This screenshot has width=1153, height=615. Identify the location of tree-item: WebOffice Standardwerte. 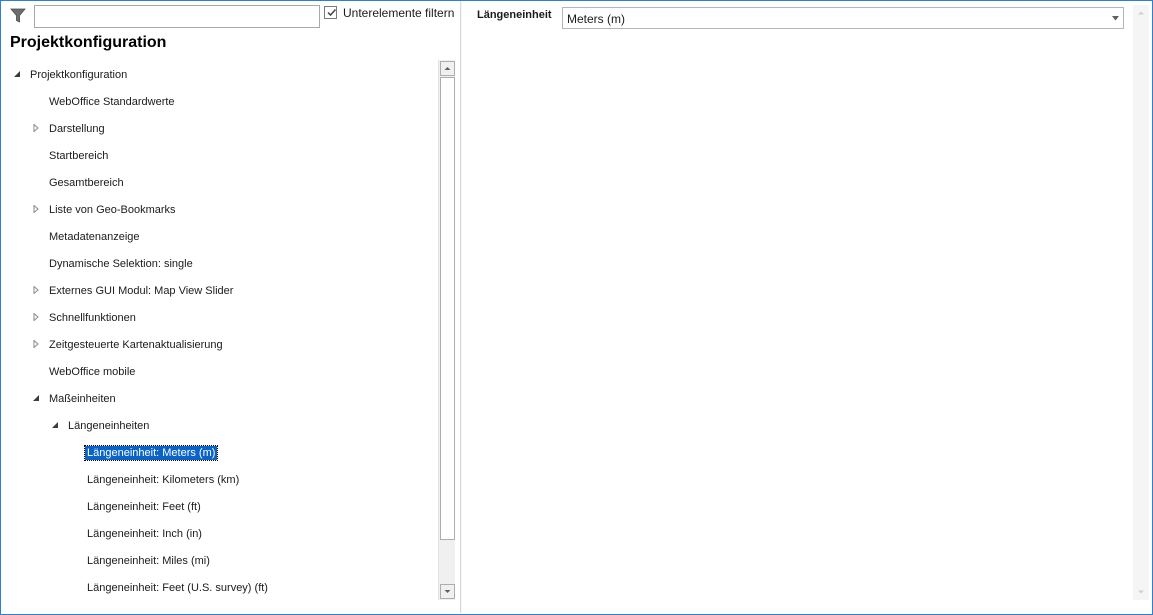
(220, 101).